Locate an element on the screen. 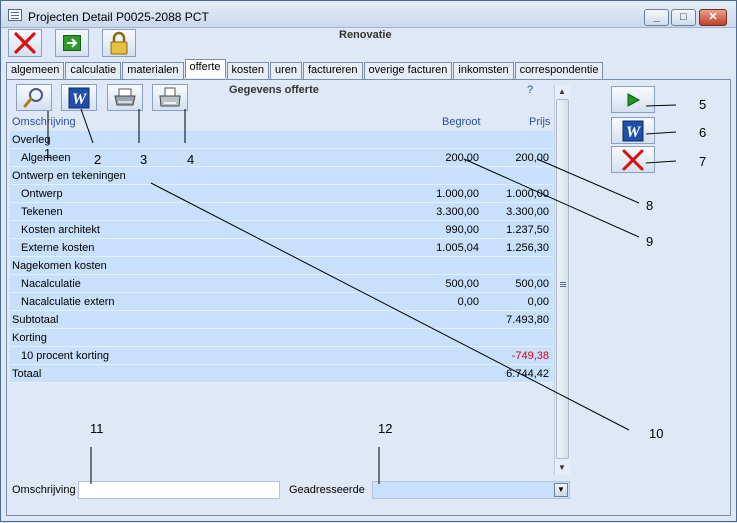 The image size is (737, 523). row-label: 10 procent korting is located at coordinates (65, 356).